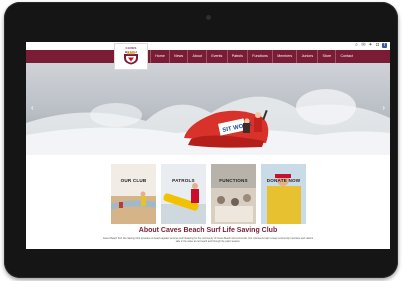 The image size is (403, 281). I want to click on nav-item-store: Store, so click(326, 56).